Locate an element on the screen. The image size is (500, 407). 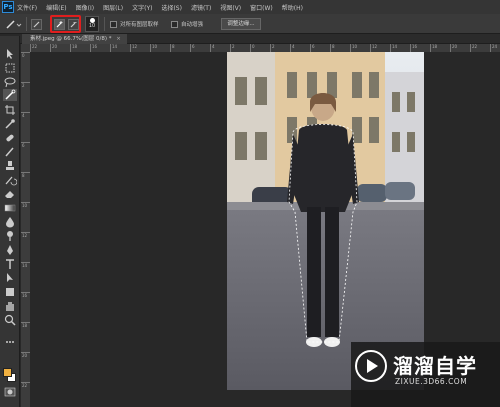
path-select-tool is located at coordinates (10, 278).